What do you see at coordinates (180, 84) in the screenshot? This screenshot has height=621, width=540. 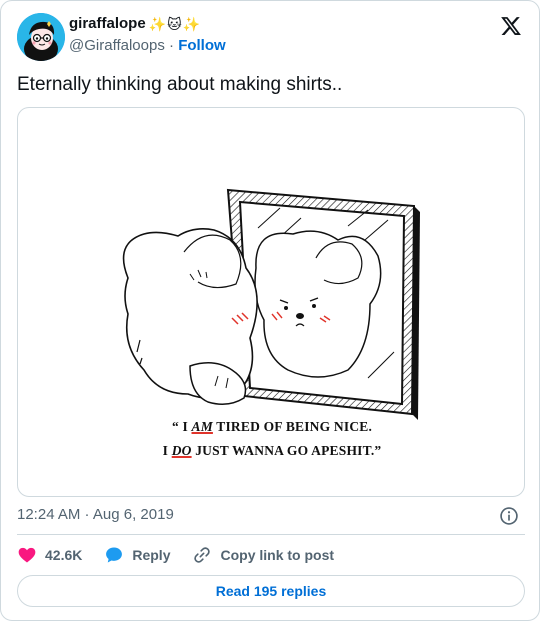 I see `post-text: Eternally thinking about making shirts..` at bounding box center [180, 84].